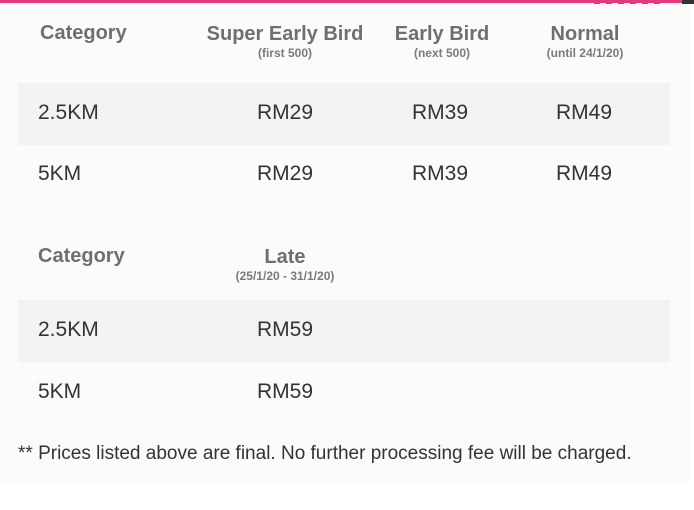  What do you see at coordinates (344, 331) in the screenshot?
I see `table-row: 2.5KM RM59` at bounding box center [344, 331].